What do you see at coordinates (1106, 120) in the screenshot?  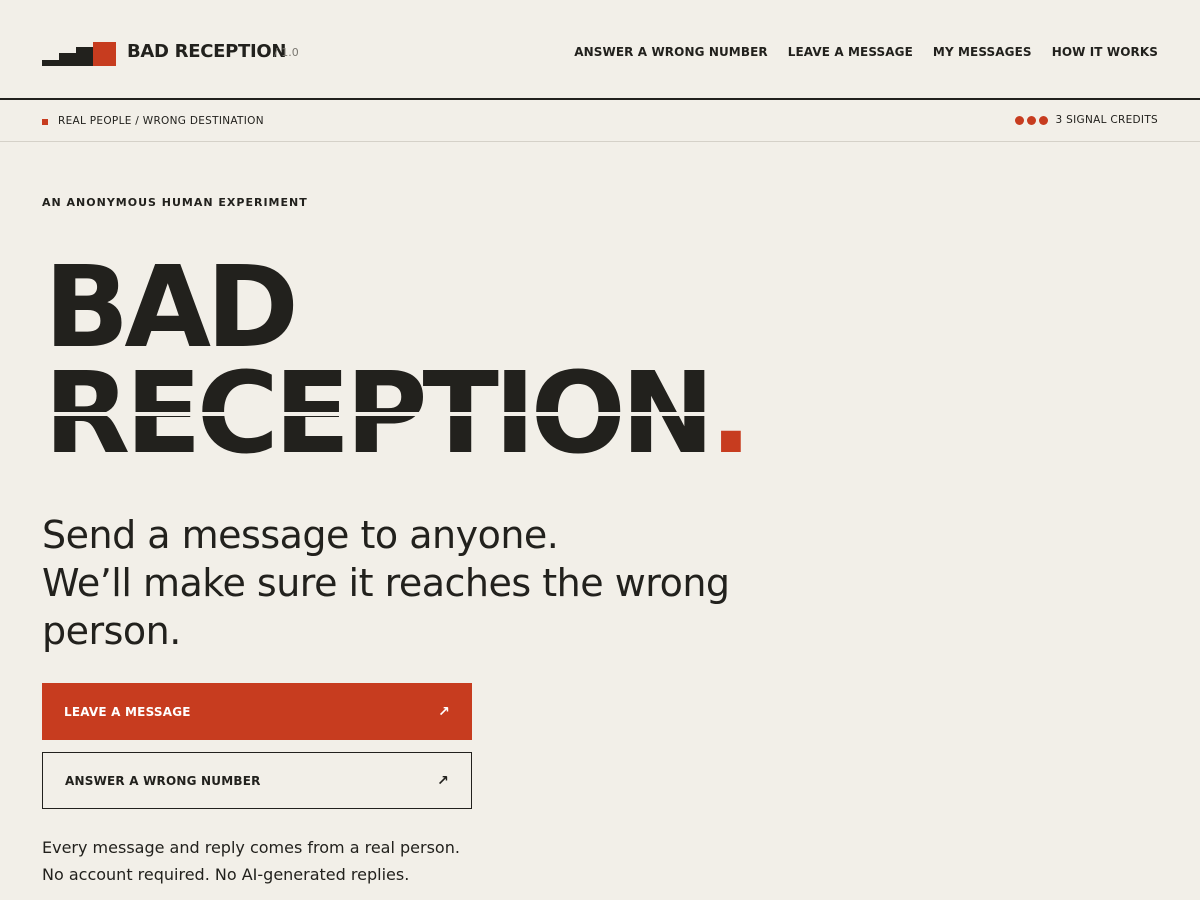 I see `credits-label: 3 SIGNAL CREDITS` at bounding box center [1106, 120].